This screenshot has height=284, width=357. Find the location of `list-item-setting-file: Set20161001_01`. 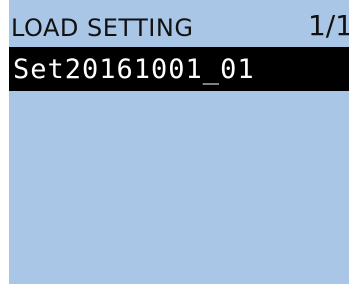

list-item-setting-file: Set20161001_01 is located at coordinates (179, 69).